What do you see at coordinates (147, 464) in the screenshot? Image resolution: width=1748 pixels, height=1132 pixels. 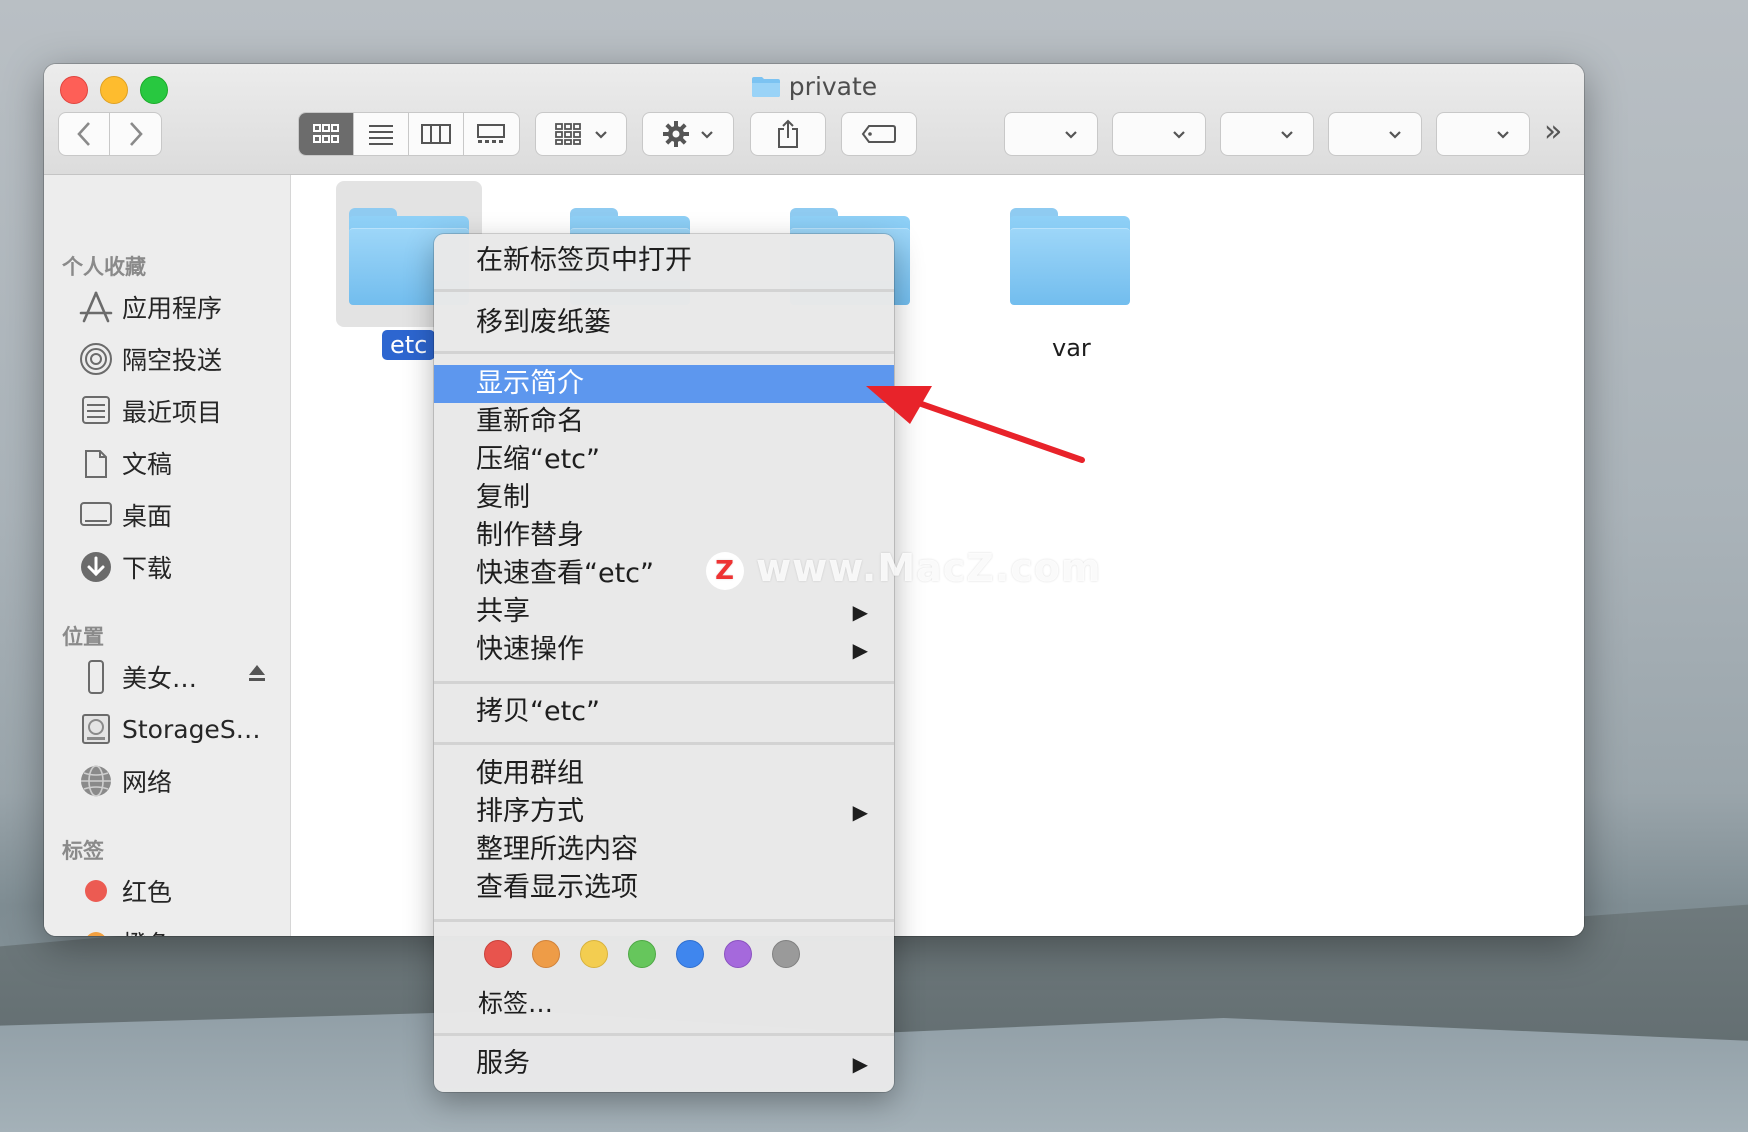 I see `sidebar-item-label: 文稿` at bounding box center [147, 464].